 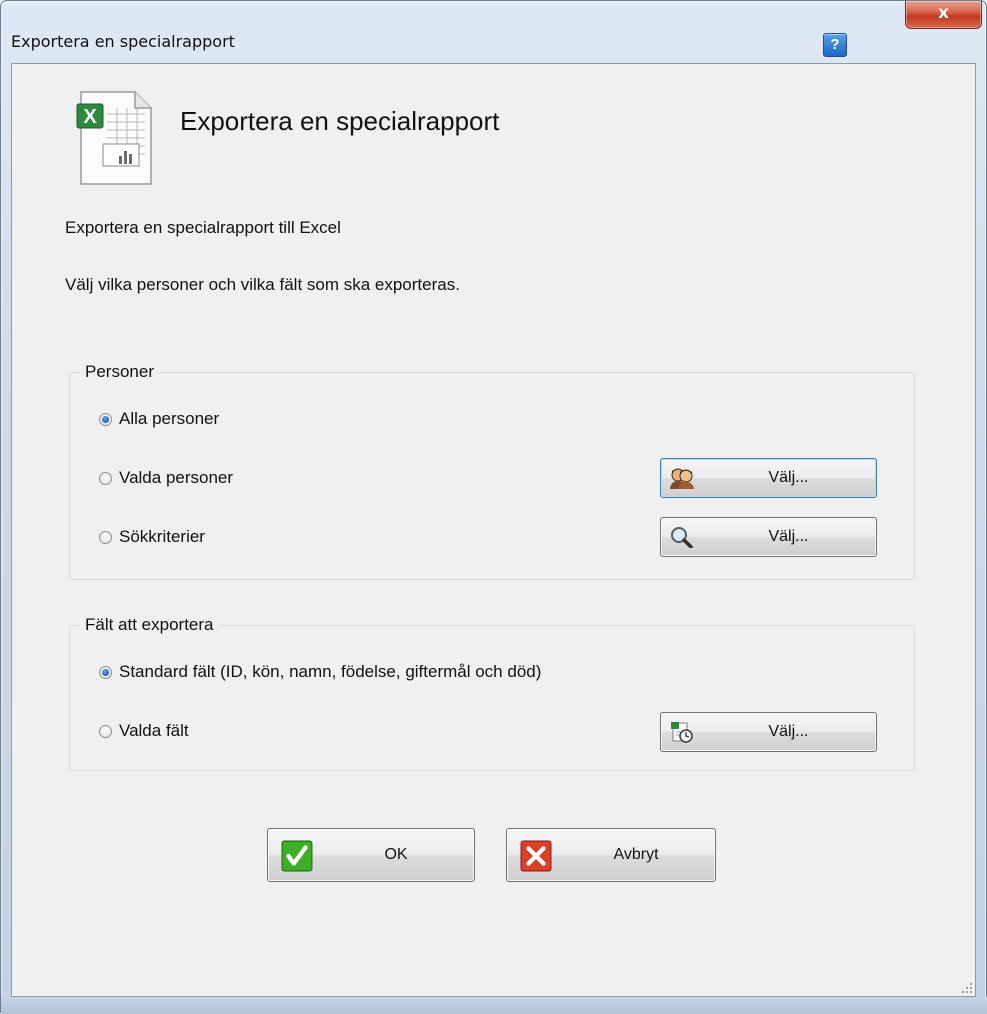 What do you see at coordinates (396, 854) in the screenshot?
I see `ok-label: OK` at bounding box center [396, 854].